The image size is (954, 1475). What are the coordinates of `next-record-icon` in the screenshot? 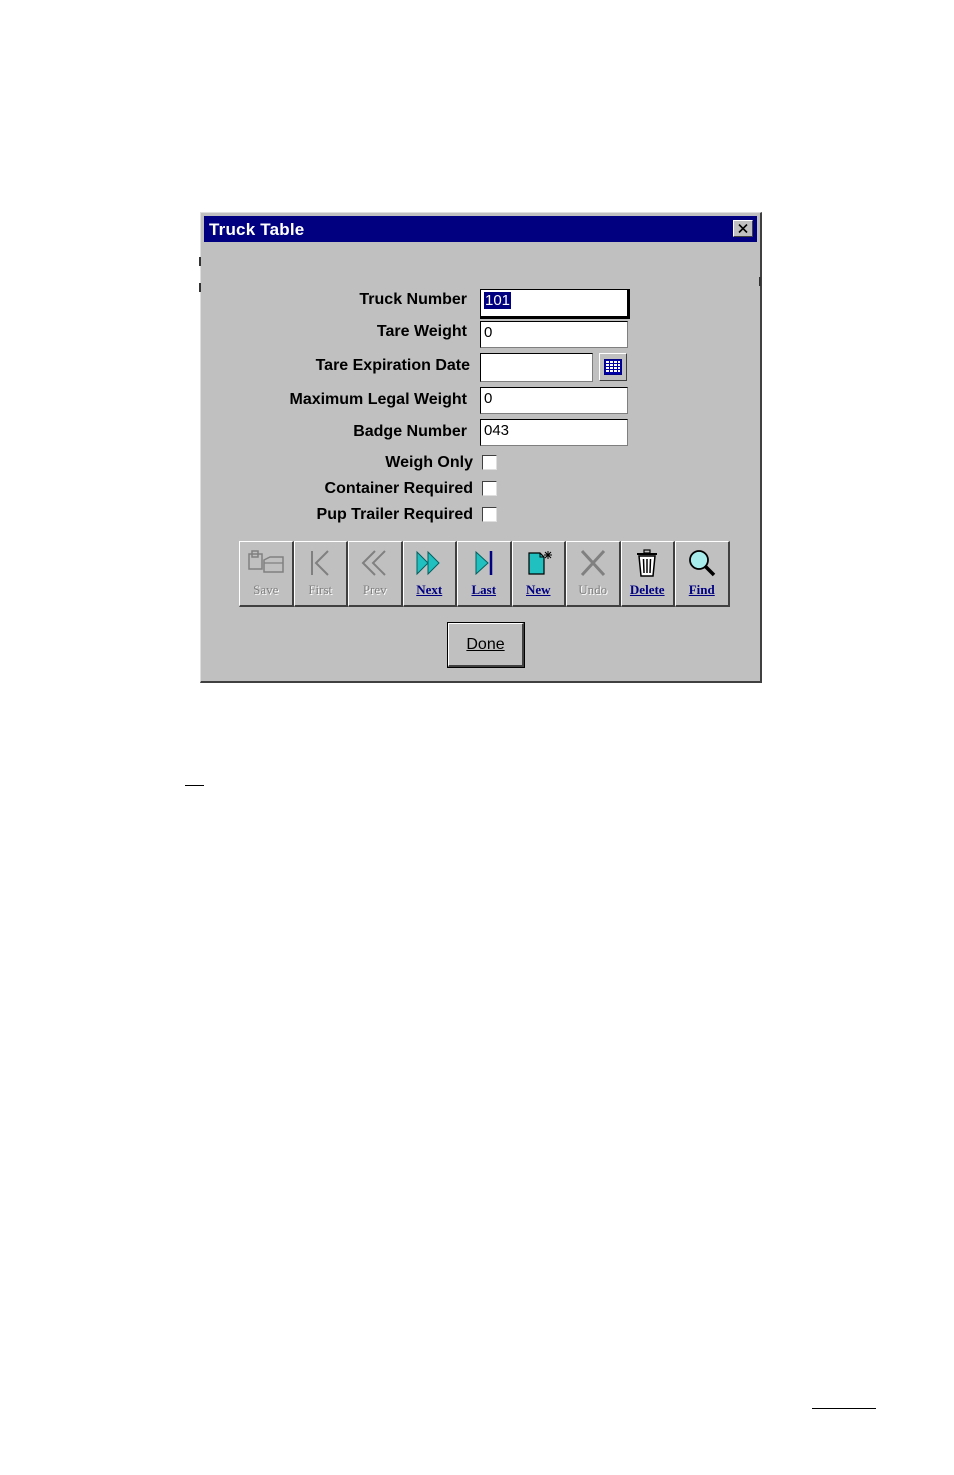 It's located at (428, 563).